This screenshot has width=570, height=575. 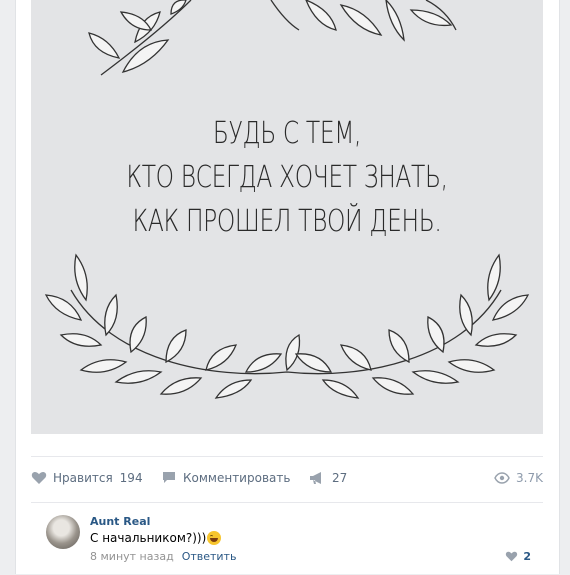 I want to click on comment-text: С начальником?))), so click(x=156, y=538).